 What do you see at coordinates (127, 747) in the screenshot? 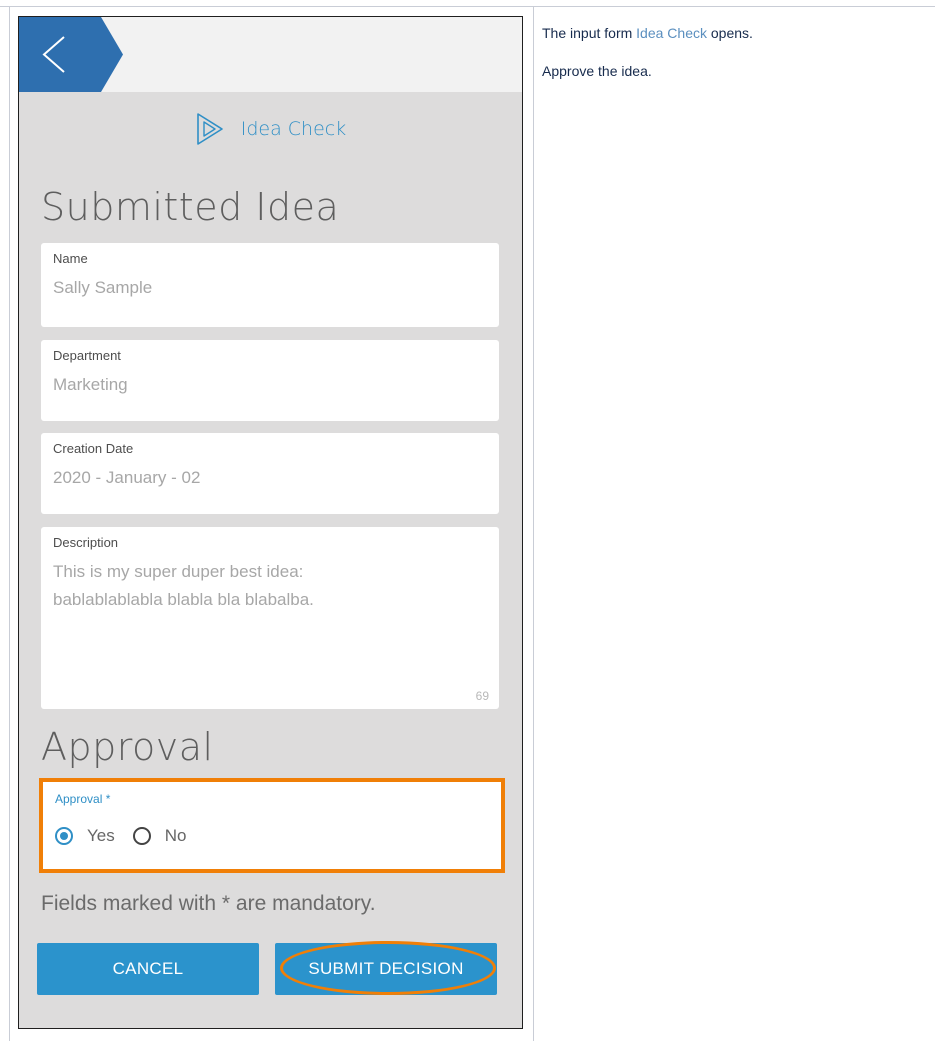
I see `approval-heading: Approval` at bounding box center [127, 747].